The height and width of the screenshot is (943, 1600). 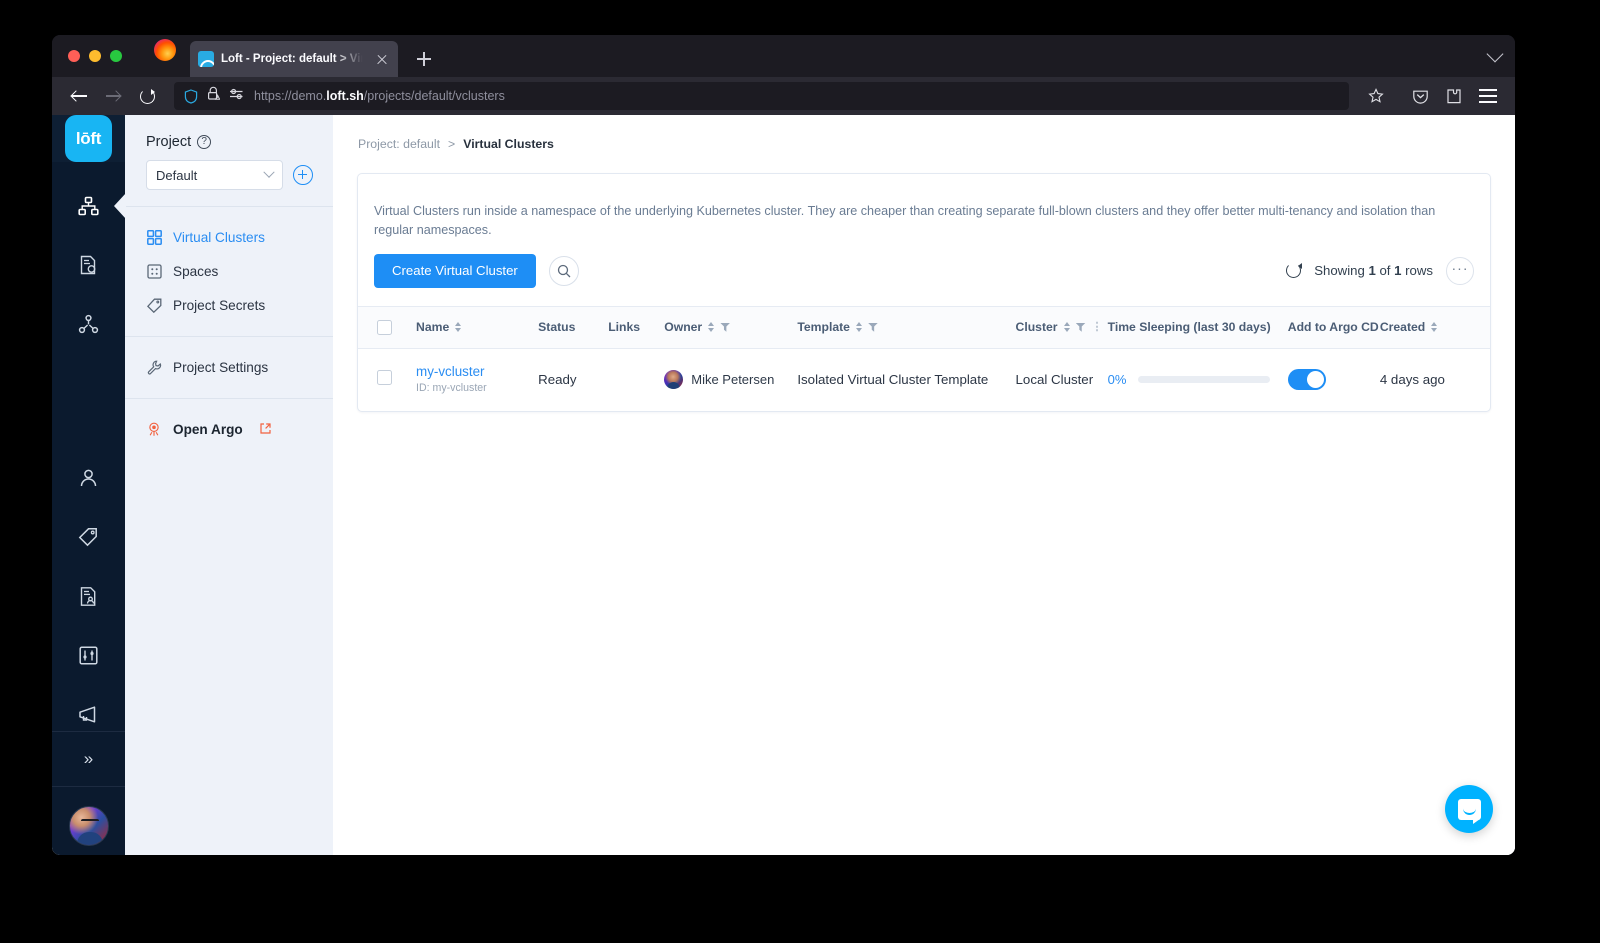 What do you see at coordinates (1306, 379) in the screenshot?
I see `argo-toggle` at bounding box center [1306, 379].